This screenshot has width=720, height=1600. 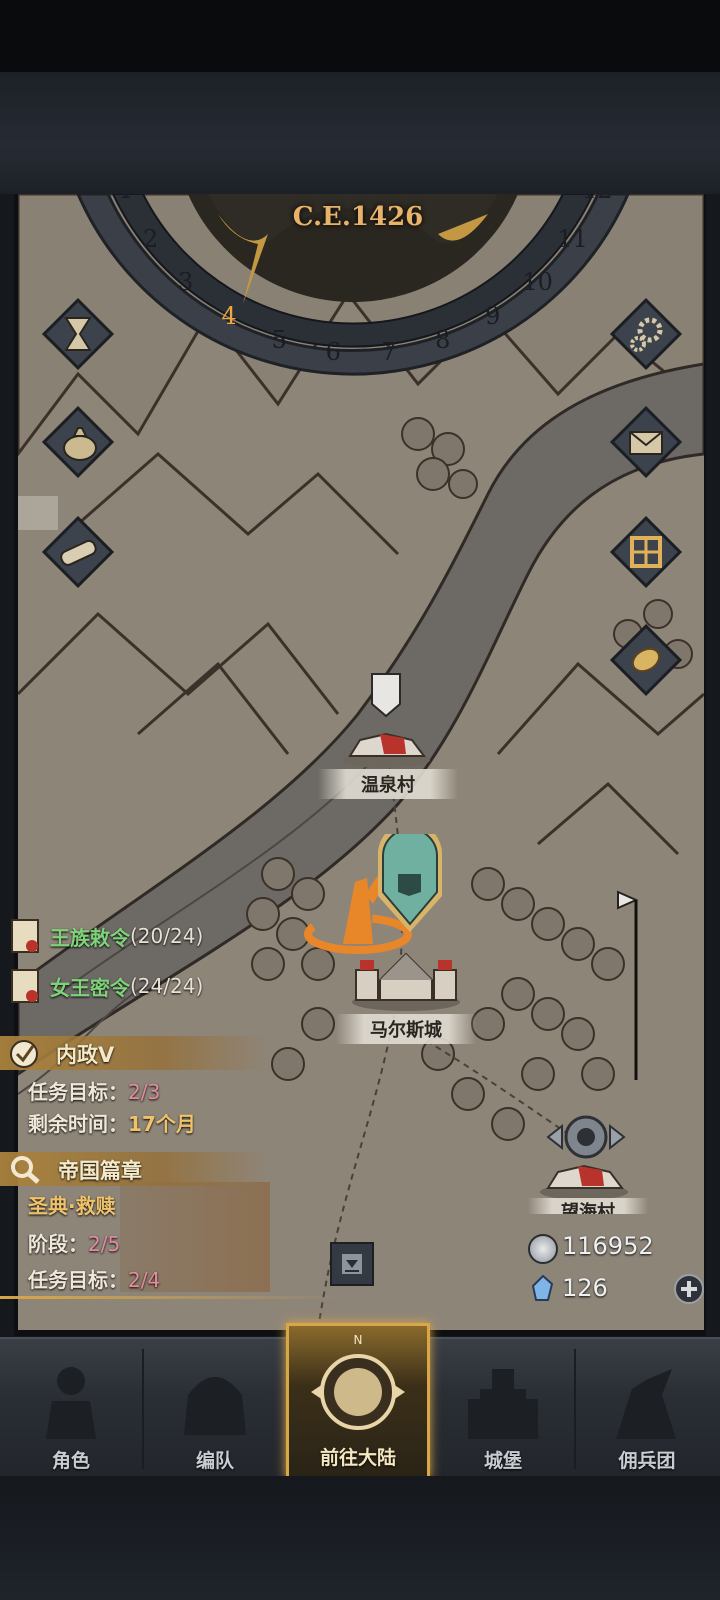 I want to click on coin-button, so click(x=646, y=660).